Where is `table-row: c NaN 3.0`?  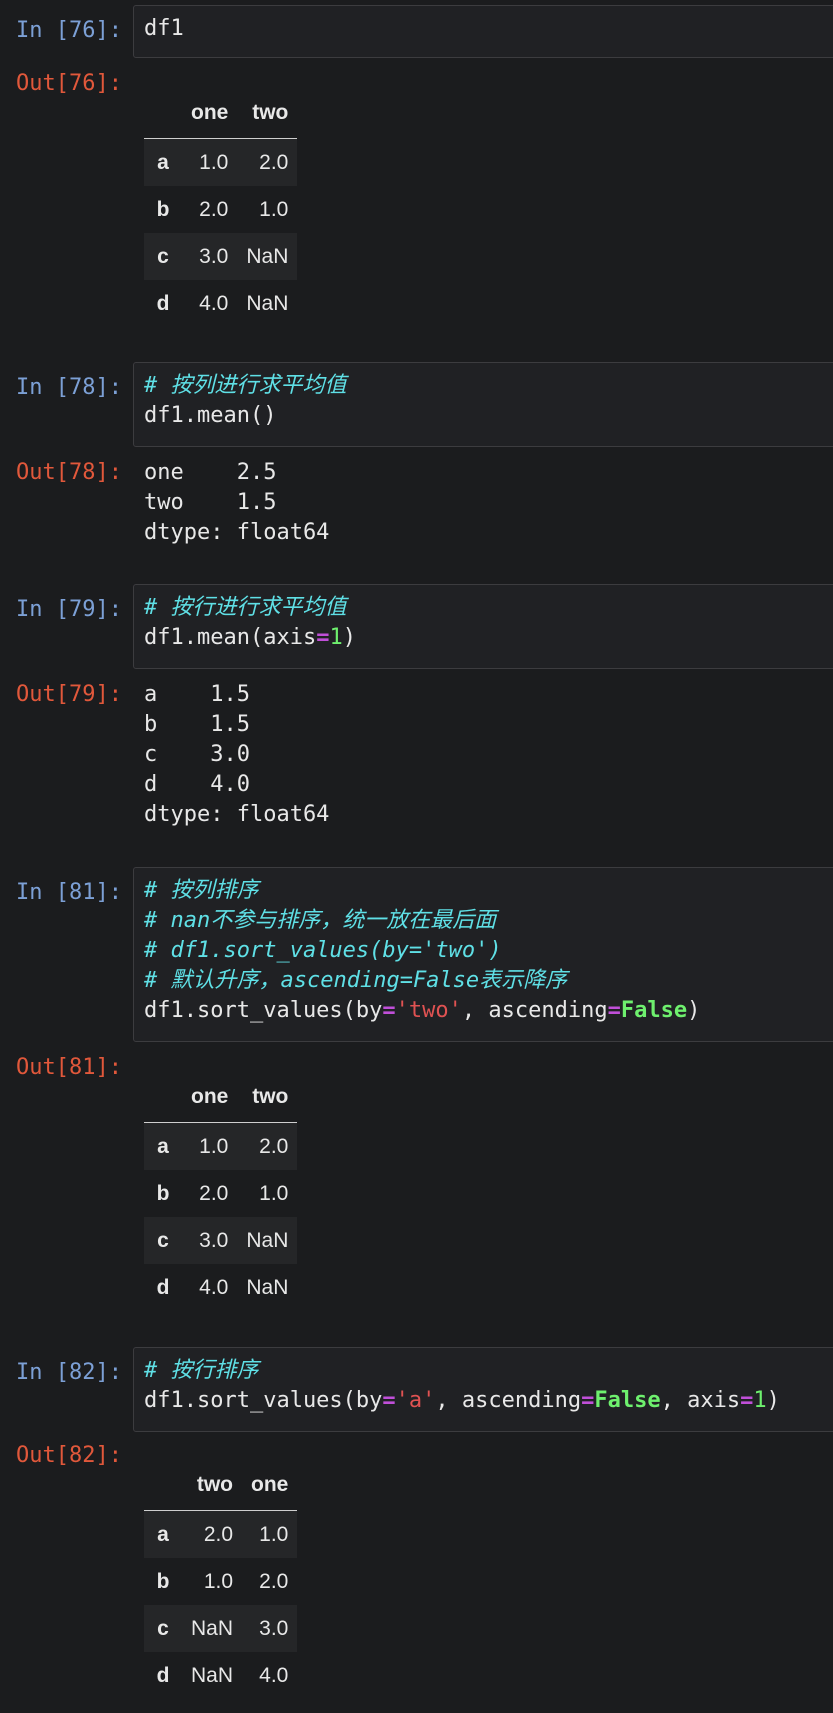
table-row: c NaN 3.0 is located at coordinates (221, 1628).